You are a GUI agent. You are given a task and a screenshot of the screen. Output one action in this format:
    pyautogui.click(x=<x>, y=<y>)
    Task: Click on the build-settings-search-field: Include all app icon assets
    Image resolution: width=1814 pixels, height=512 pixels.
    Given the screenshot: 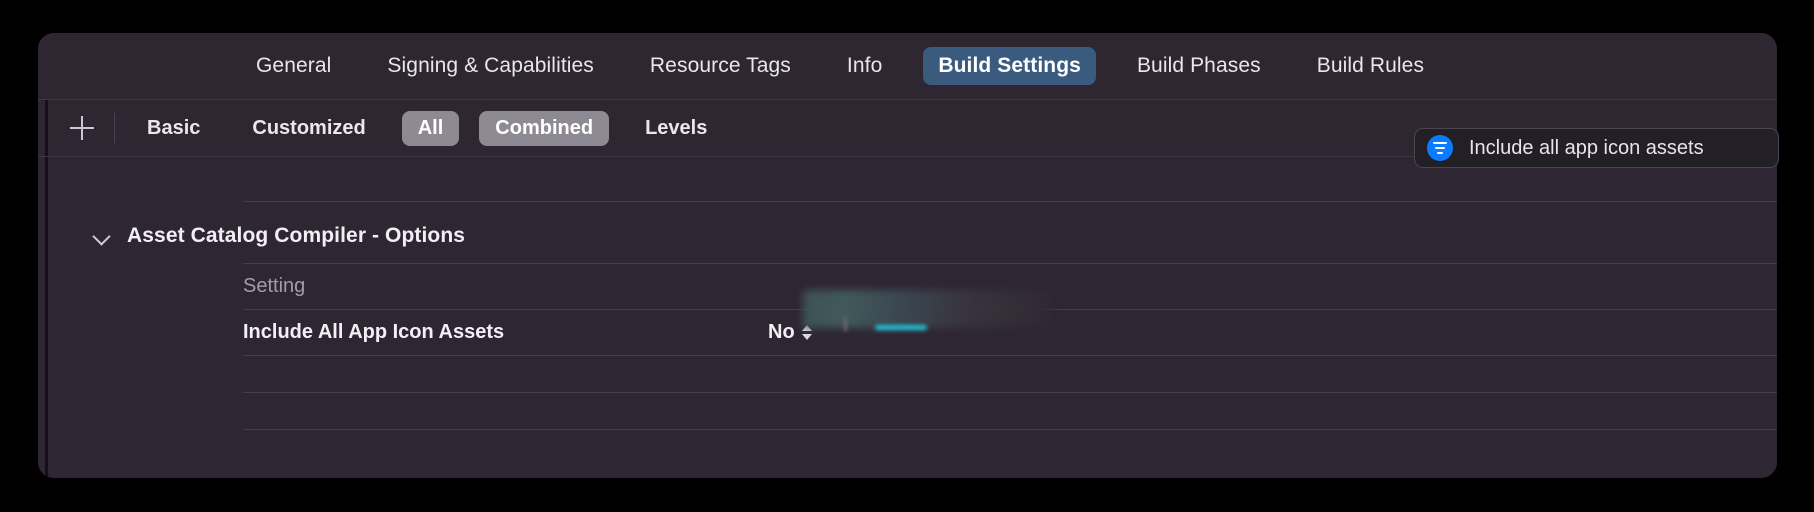 What is the action you would take?
    pyautogui.click(x=1596, y=148)
    